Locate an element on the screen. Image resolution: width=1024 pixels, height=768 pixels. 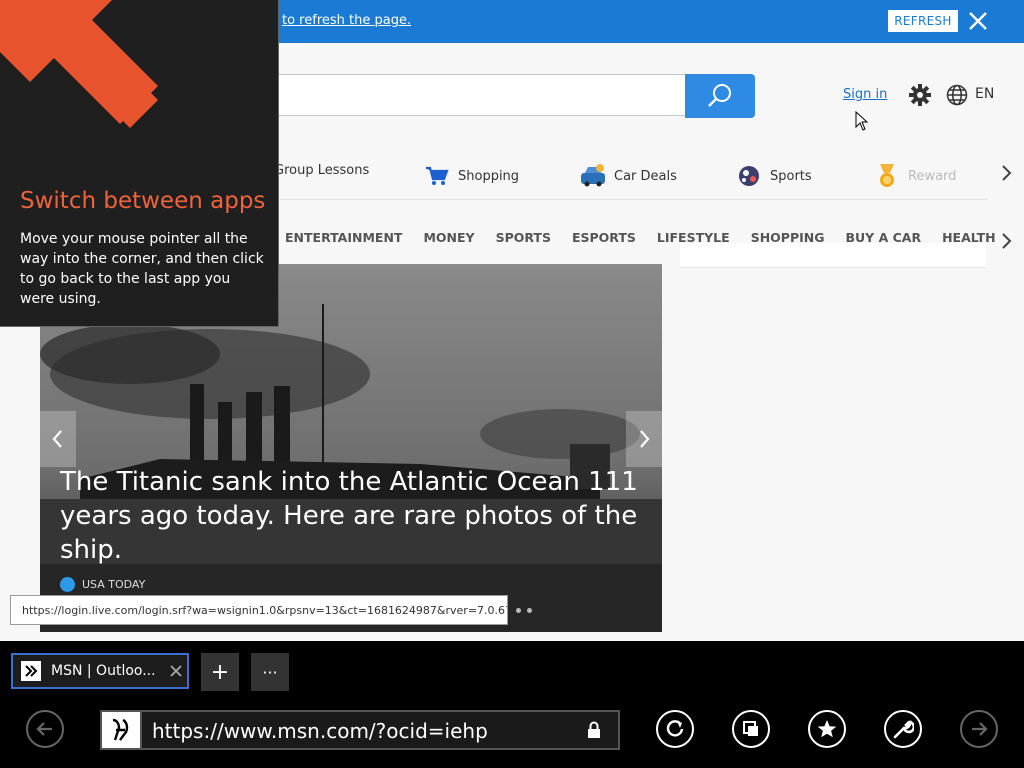
quick-link-label: Shopping is located at coordinates (489, 176).